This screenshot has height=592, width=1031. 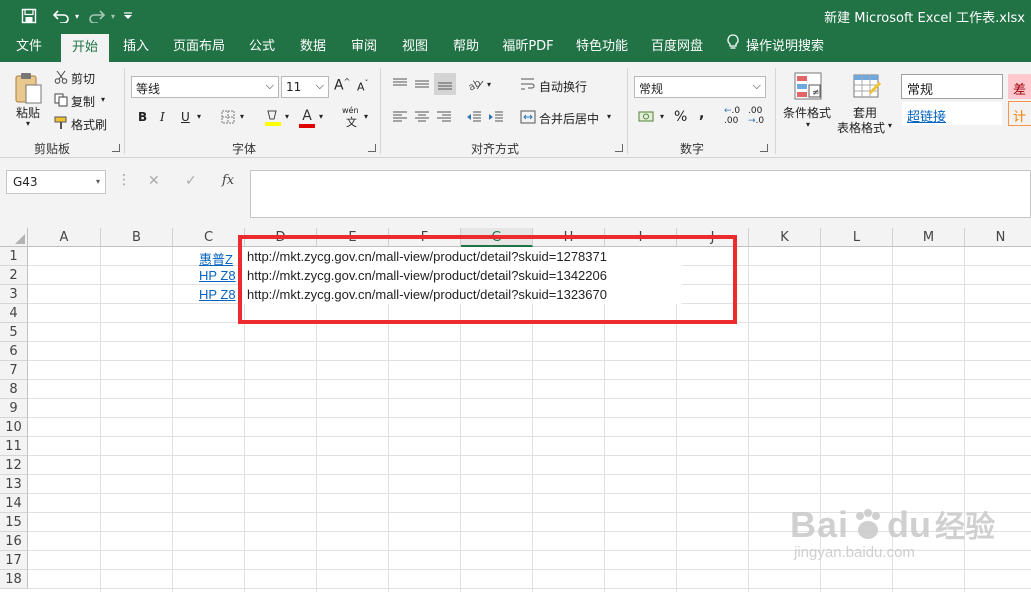 What do you see at coordinates (785, 237) in the screenshot?
I see `column-header-k: K` at bounding box center [785, 237].